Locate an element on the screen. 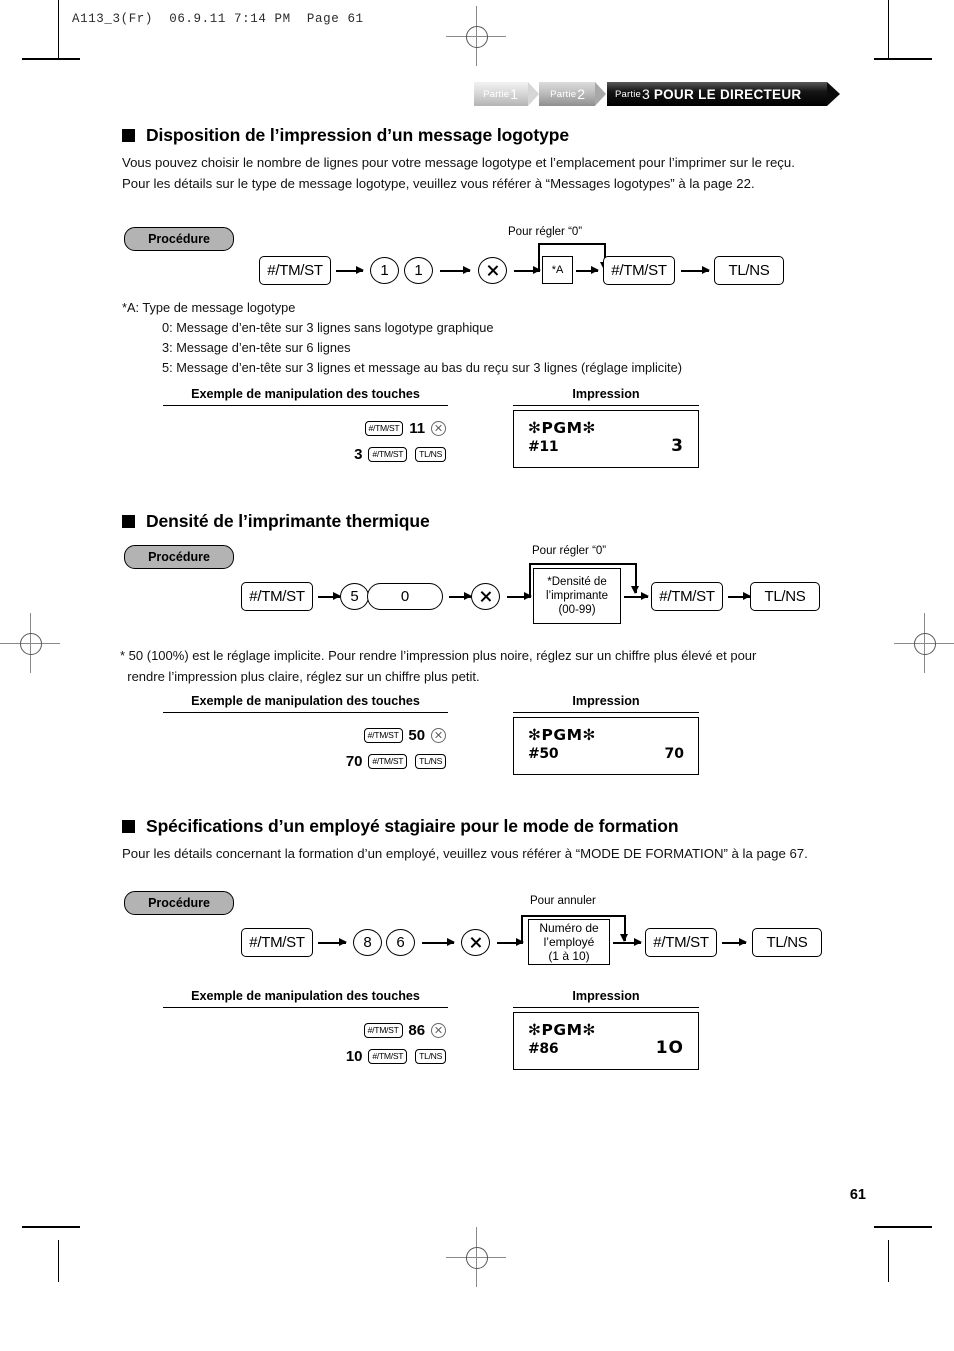 This screenshot has width=954, height=1351. registration-mark-bottom is located at coordinates (476, 1257).